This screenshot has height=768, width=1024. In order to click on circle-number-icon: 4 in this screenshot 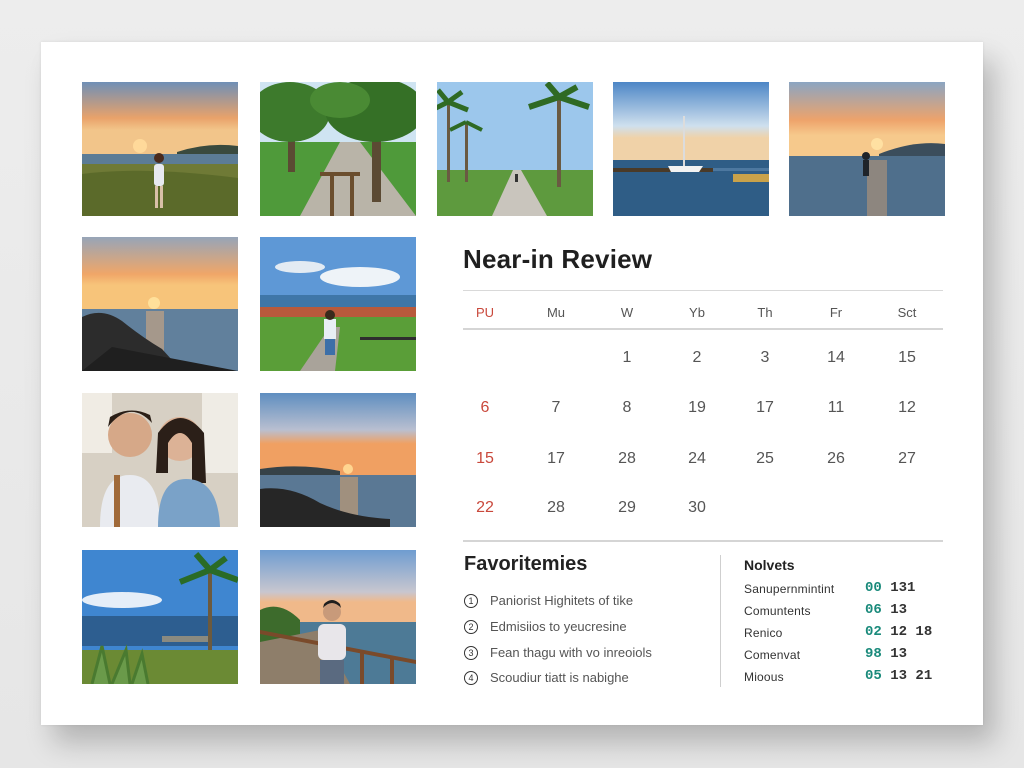, I will do `click(471, 677)`.